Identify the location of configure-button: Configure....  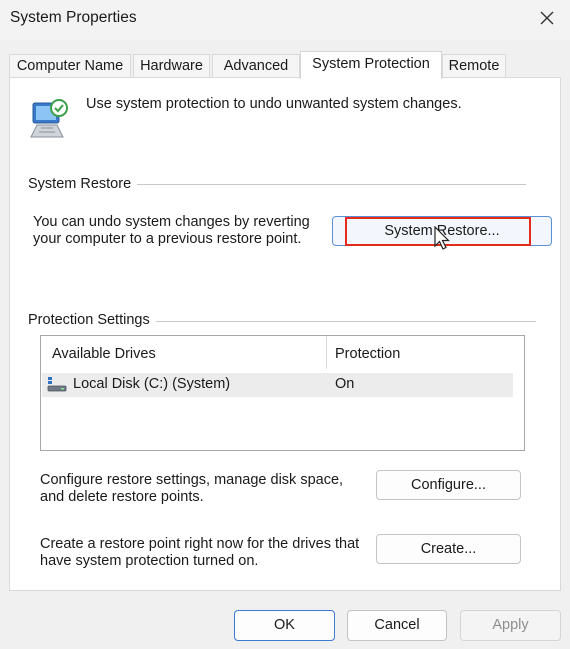
(448, 485).